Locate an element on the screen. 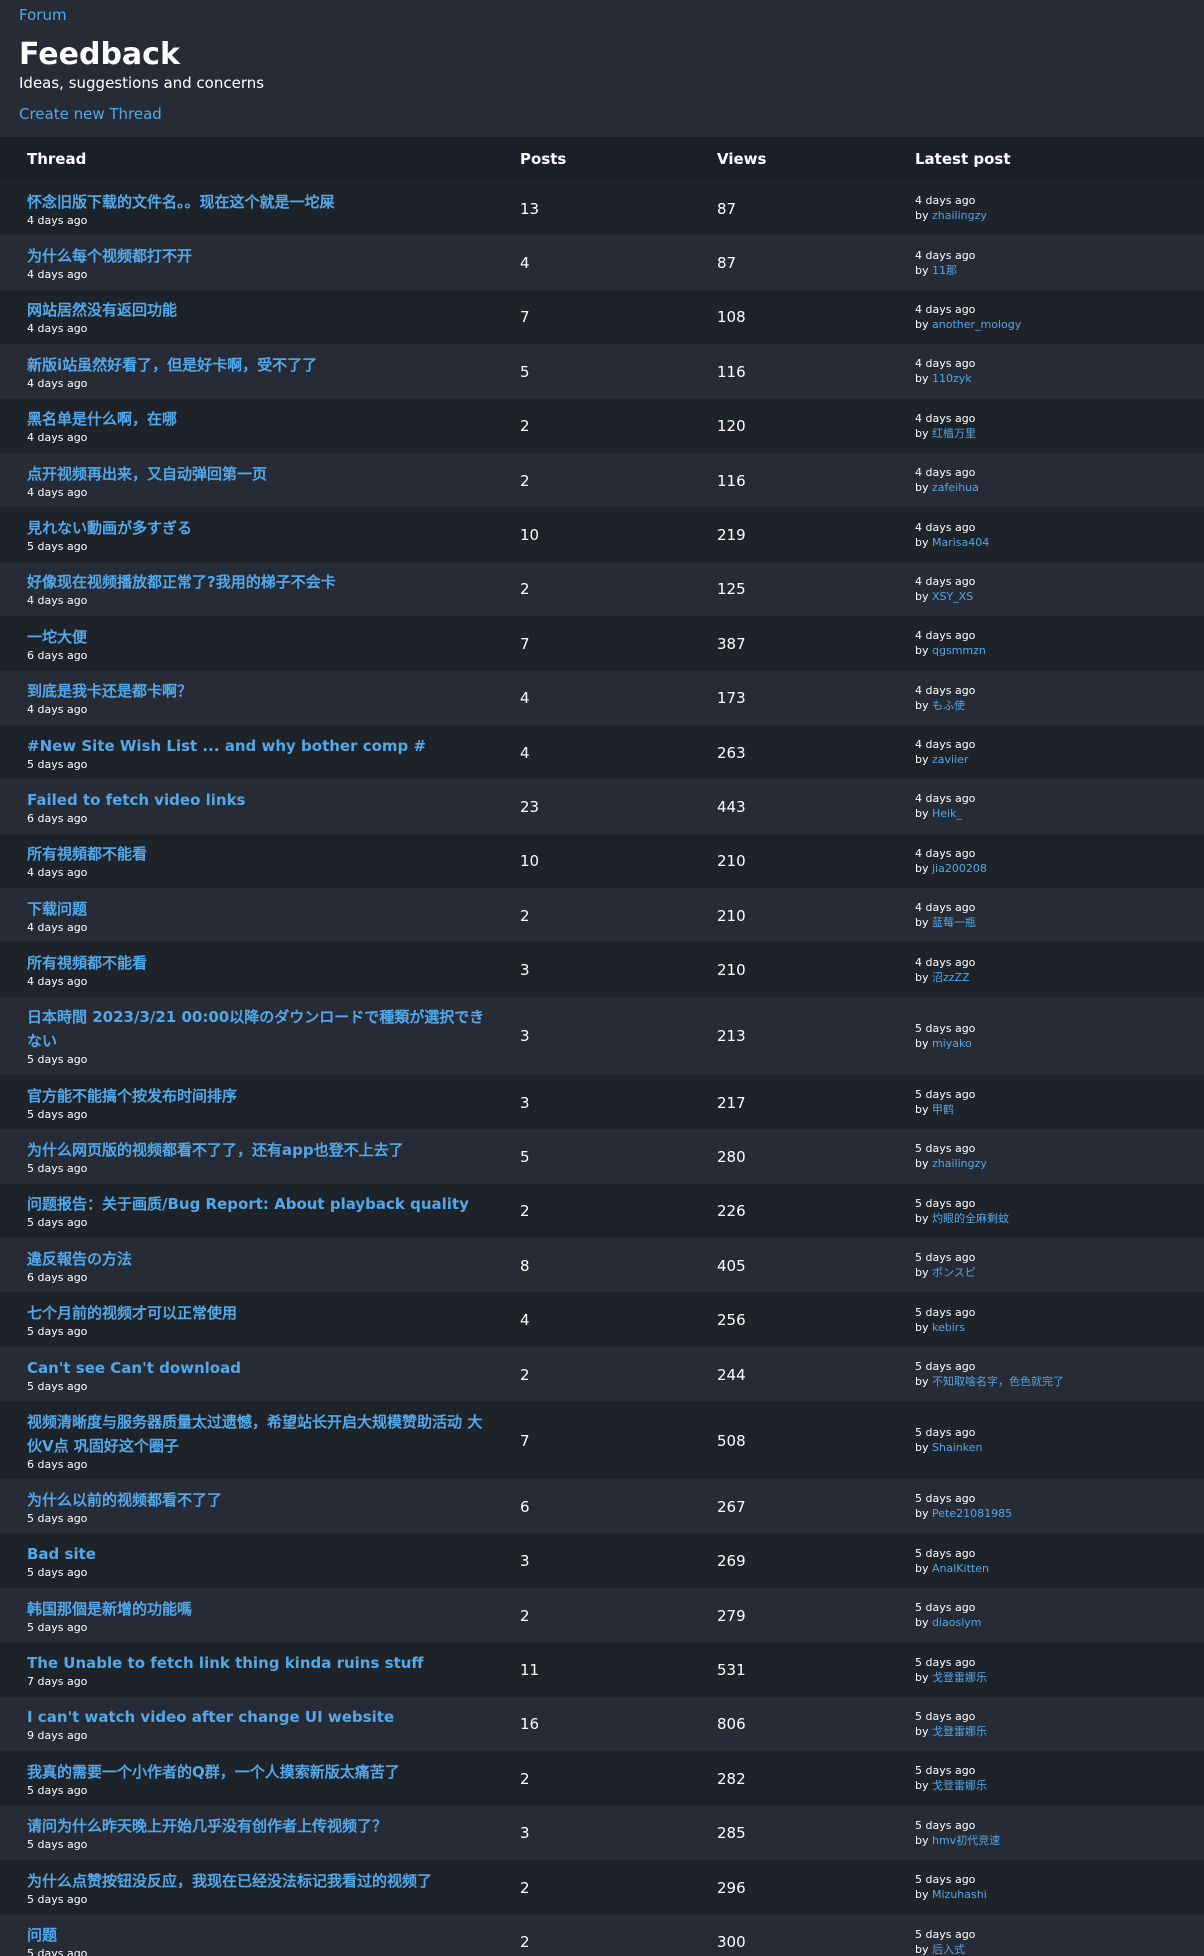 This screenshot has height=1956, width=1204. thread-title-link: Bad site is located at coordinates (262, 1554).